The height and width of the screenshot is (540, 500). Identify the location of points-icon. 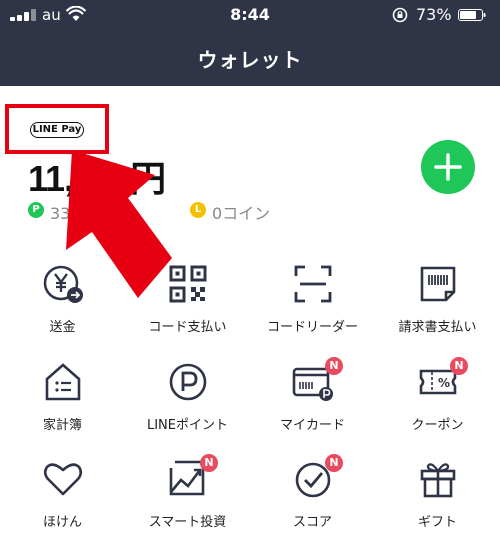
(188, 382).